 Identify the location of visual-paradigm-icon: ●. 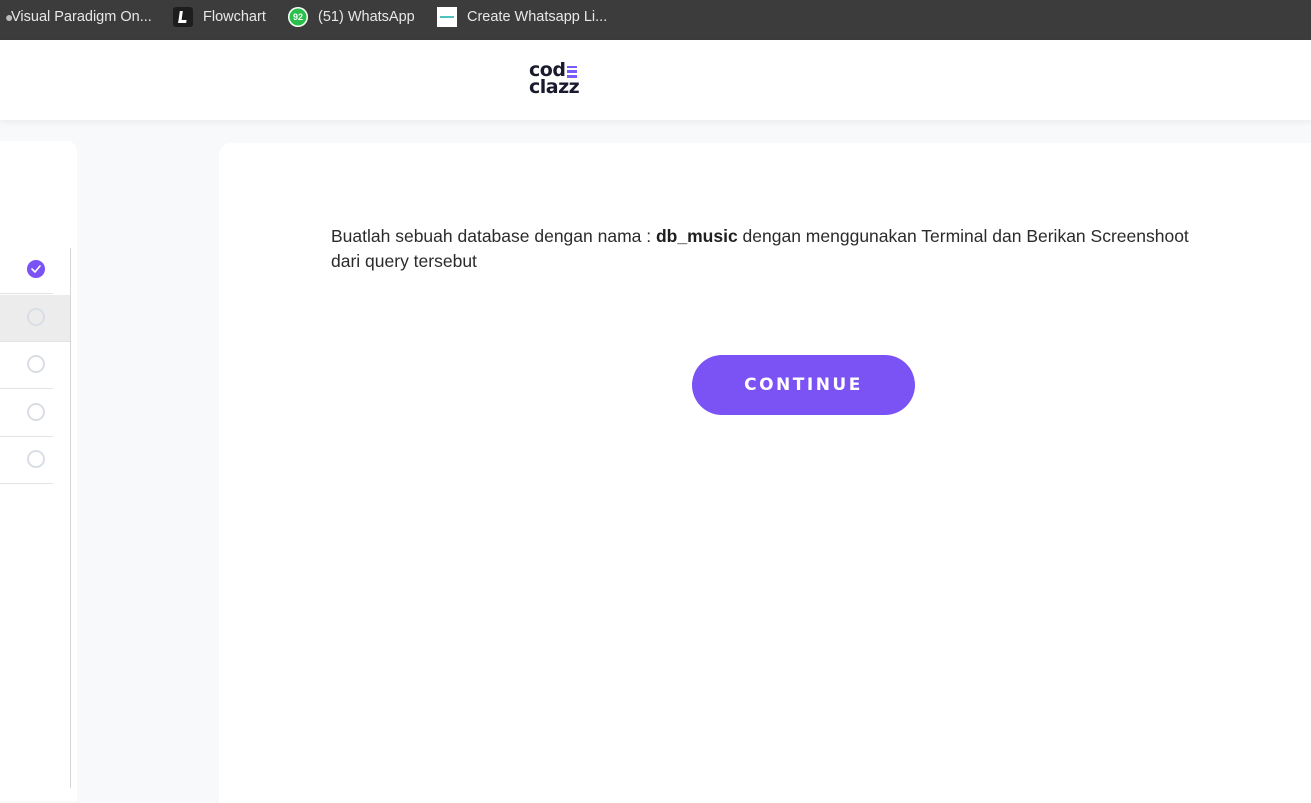
(9, 17).